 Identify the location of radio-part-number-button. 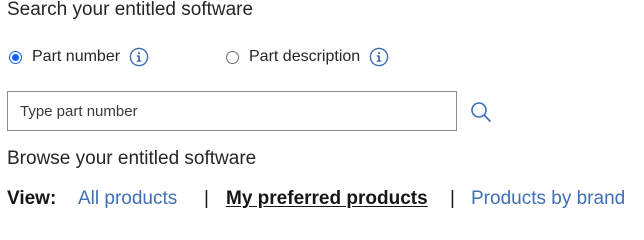
(15, 57).